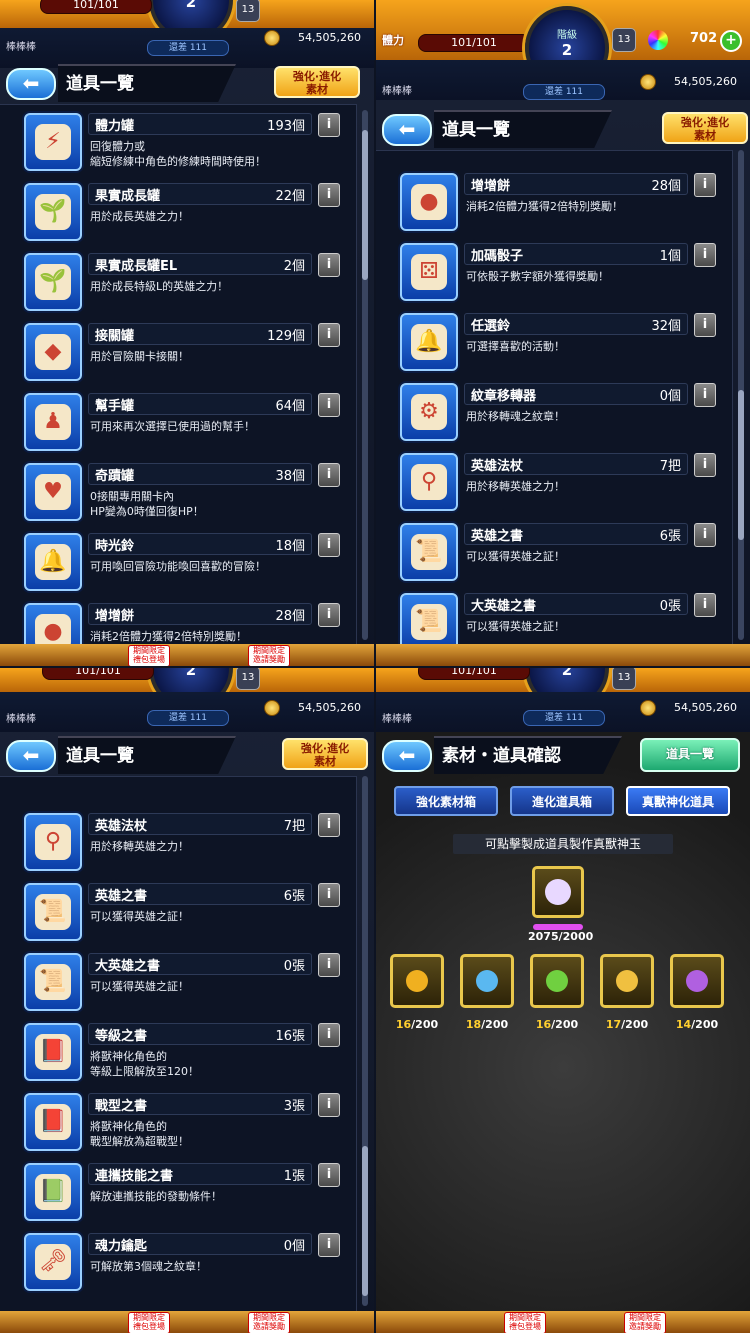  I want to click on fruit-growth-can-el-icon: 🌱, so click(53, 282).